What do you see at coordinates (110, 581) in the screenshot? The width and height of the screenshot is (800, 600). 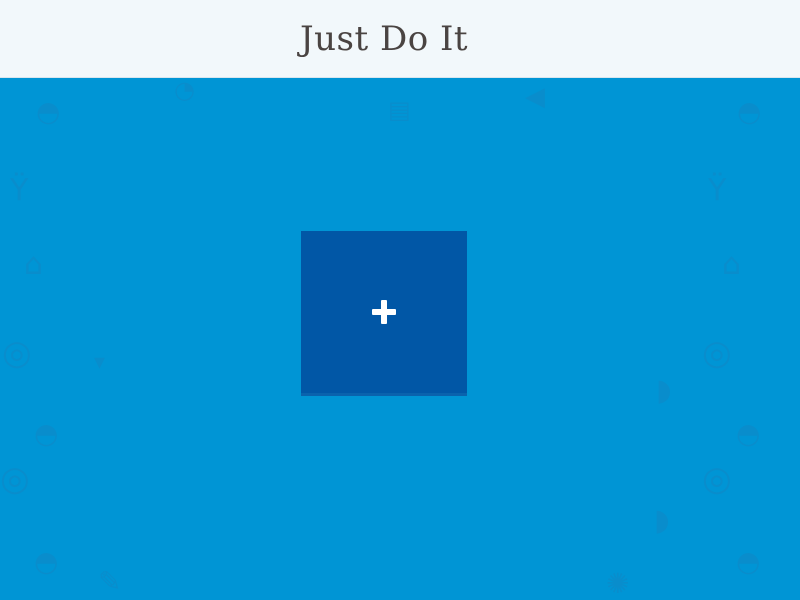 I see `carrot-icon: ✎` at bounding box center [110, 581].